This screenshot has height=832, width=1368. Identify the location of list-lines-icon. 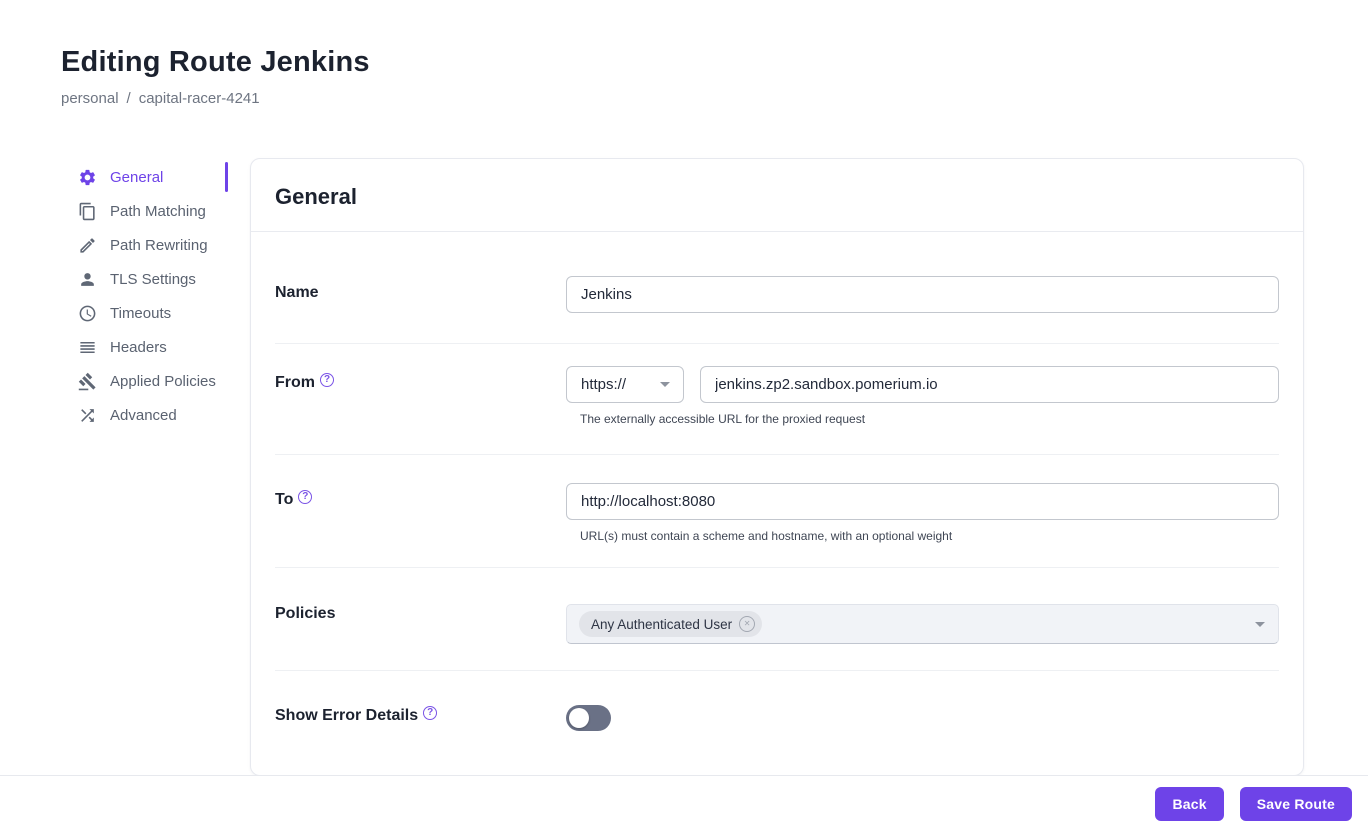
(87, 347).